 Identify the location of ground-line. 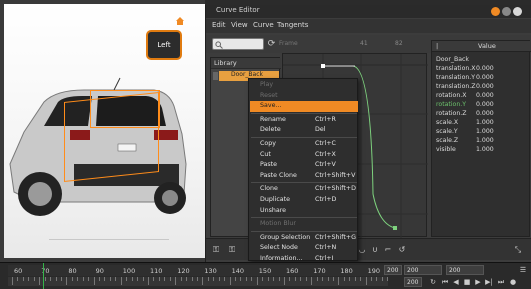
(109, 239).